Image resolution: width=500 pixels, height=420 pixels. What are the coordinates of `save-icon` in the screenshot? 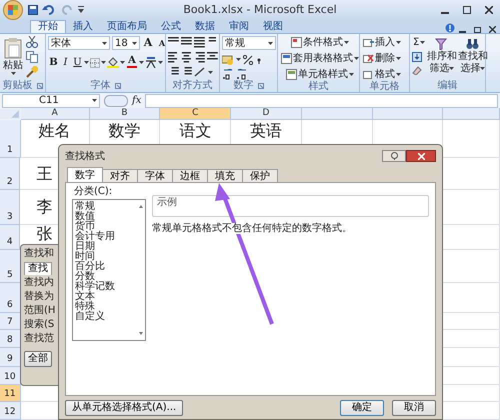 It's located at (33, 10).